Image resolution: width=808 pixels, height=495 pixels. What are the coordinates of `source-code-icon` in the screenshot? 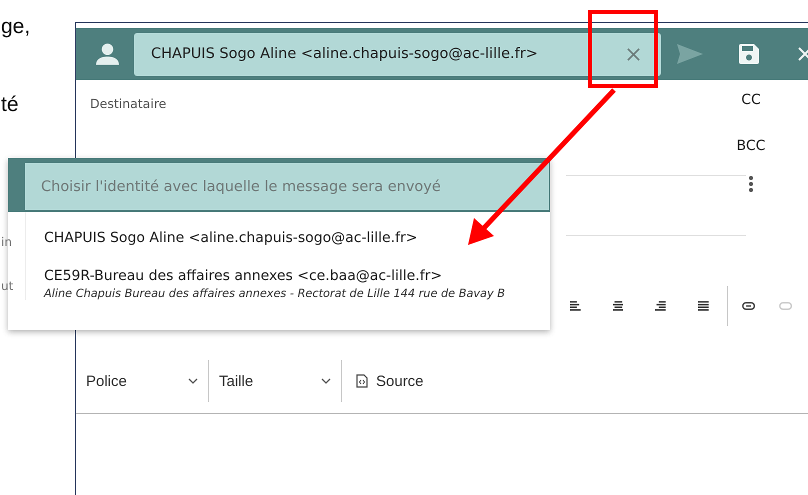 It's located at (362, 381).